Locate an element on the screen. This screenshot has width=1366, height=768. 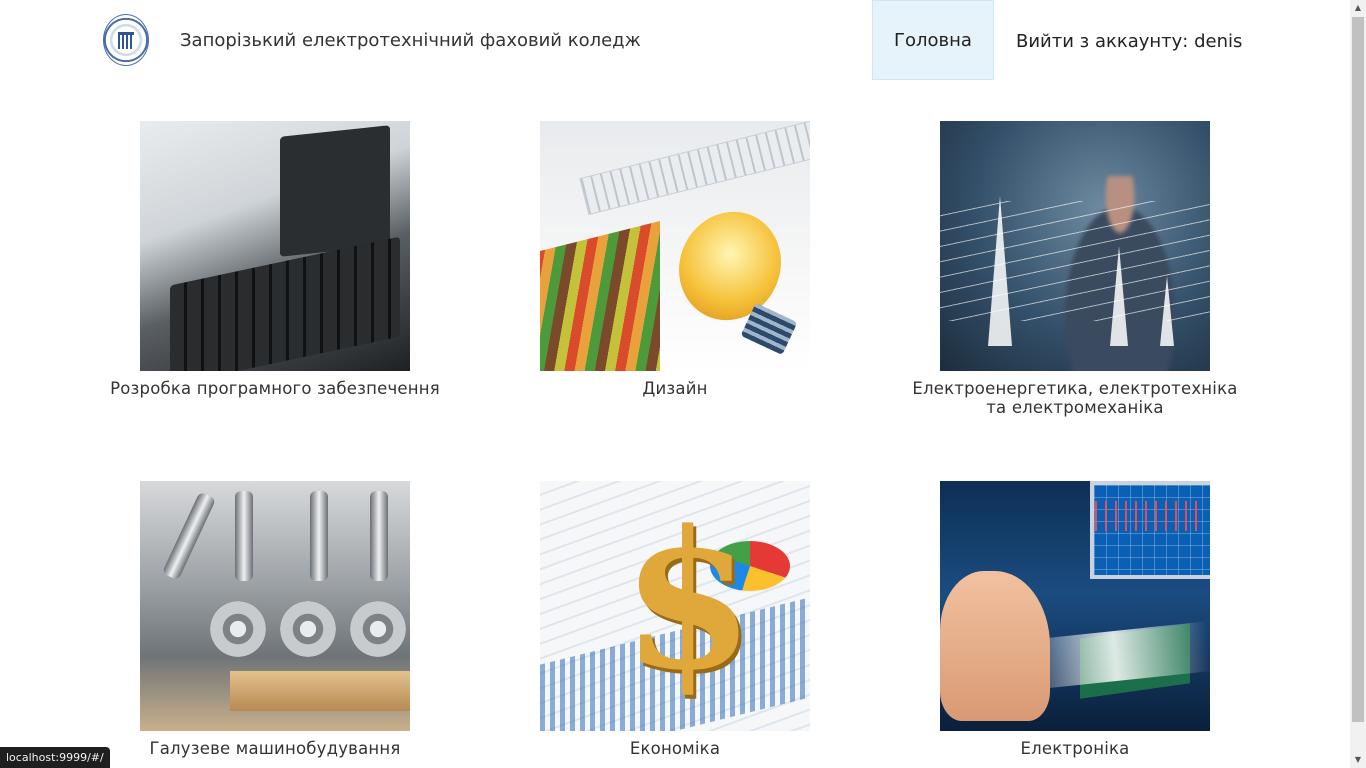
scroll-down-arrow-icon: ▼ is located at coordinates (1358, 760).